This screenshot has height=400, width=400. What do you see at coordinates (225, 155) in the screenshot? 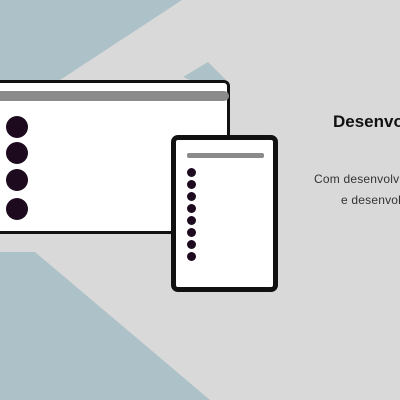
I see `mobile-title-placeholder` at bounding box center [225, 155].